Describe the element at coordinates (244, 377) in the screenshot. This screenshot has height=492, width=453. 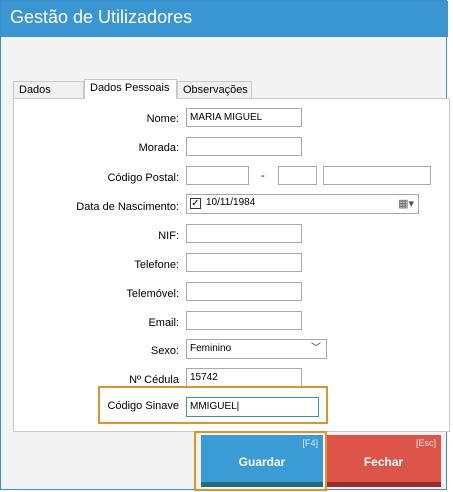
I see `cedula-input: 15742` at that location.